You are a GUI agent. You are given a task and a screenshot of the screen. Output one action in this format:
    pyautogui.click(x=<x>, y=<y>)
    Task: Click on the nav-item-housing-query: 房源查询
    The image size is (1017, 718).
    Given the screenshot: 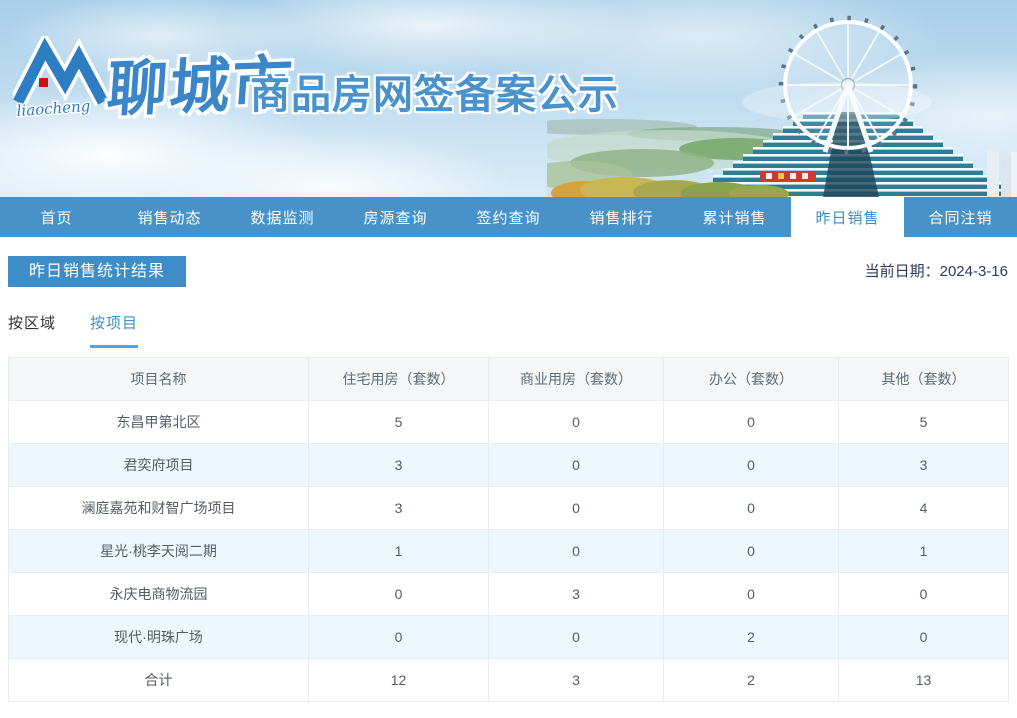 What is the action you would take?
    pyautogui.click(x=395, y=217)
    